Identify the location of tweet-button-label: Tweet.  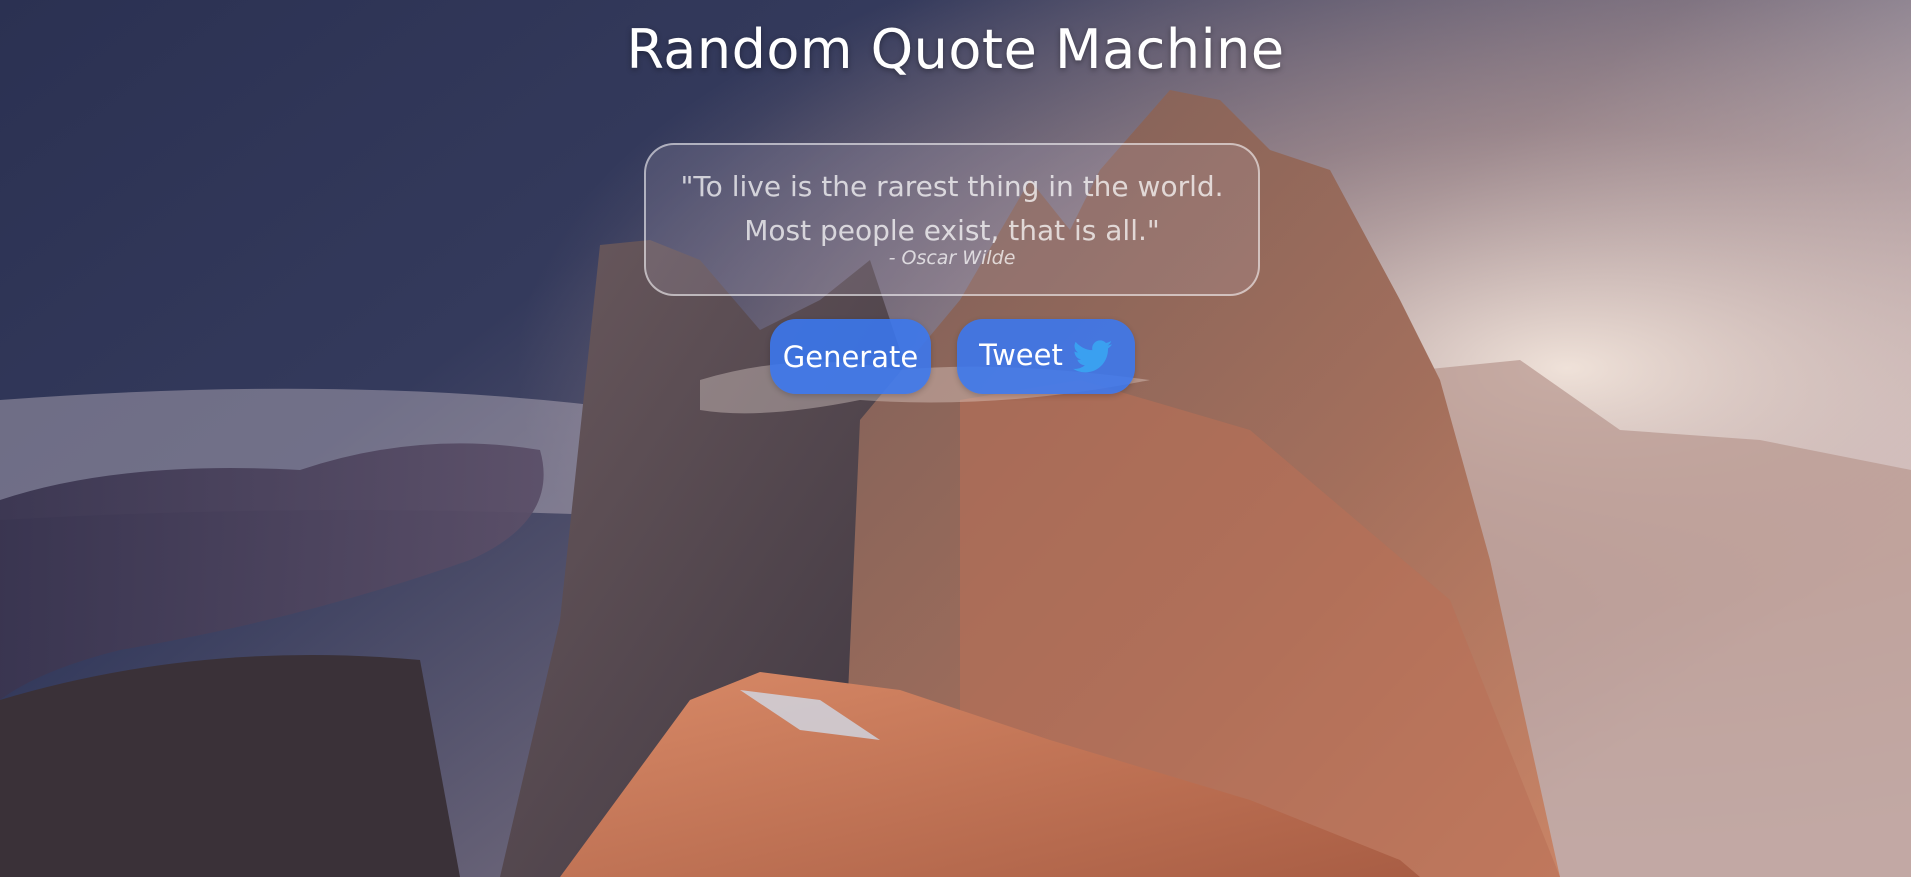
(1021, 354).